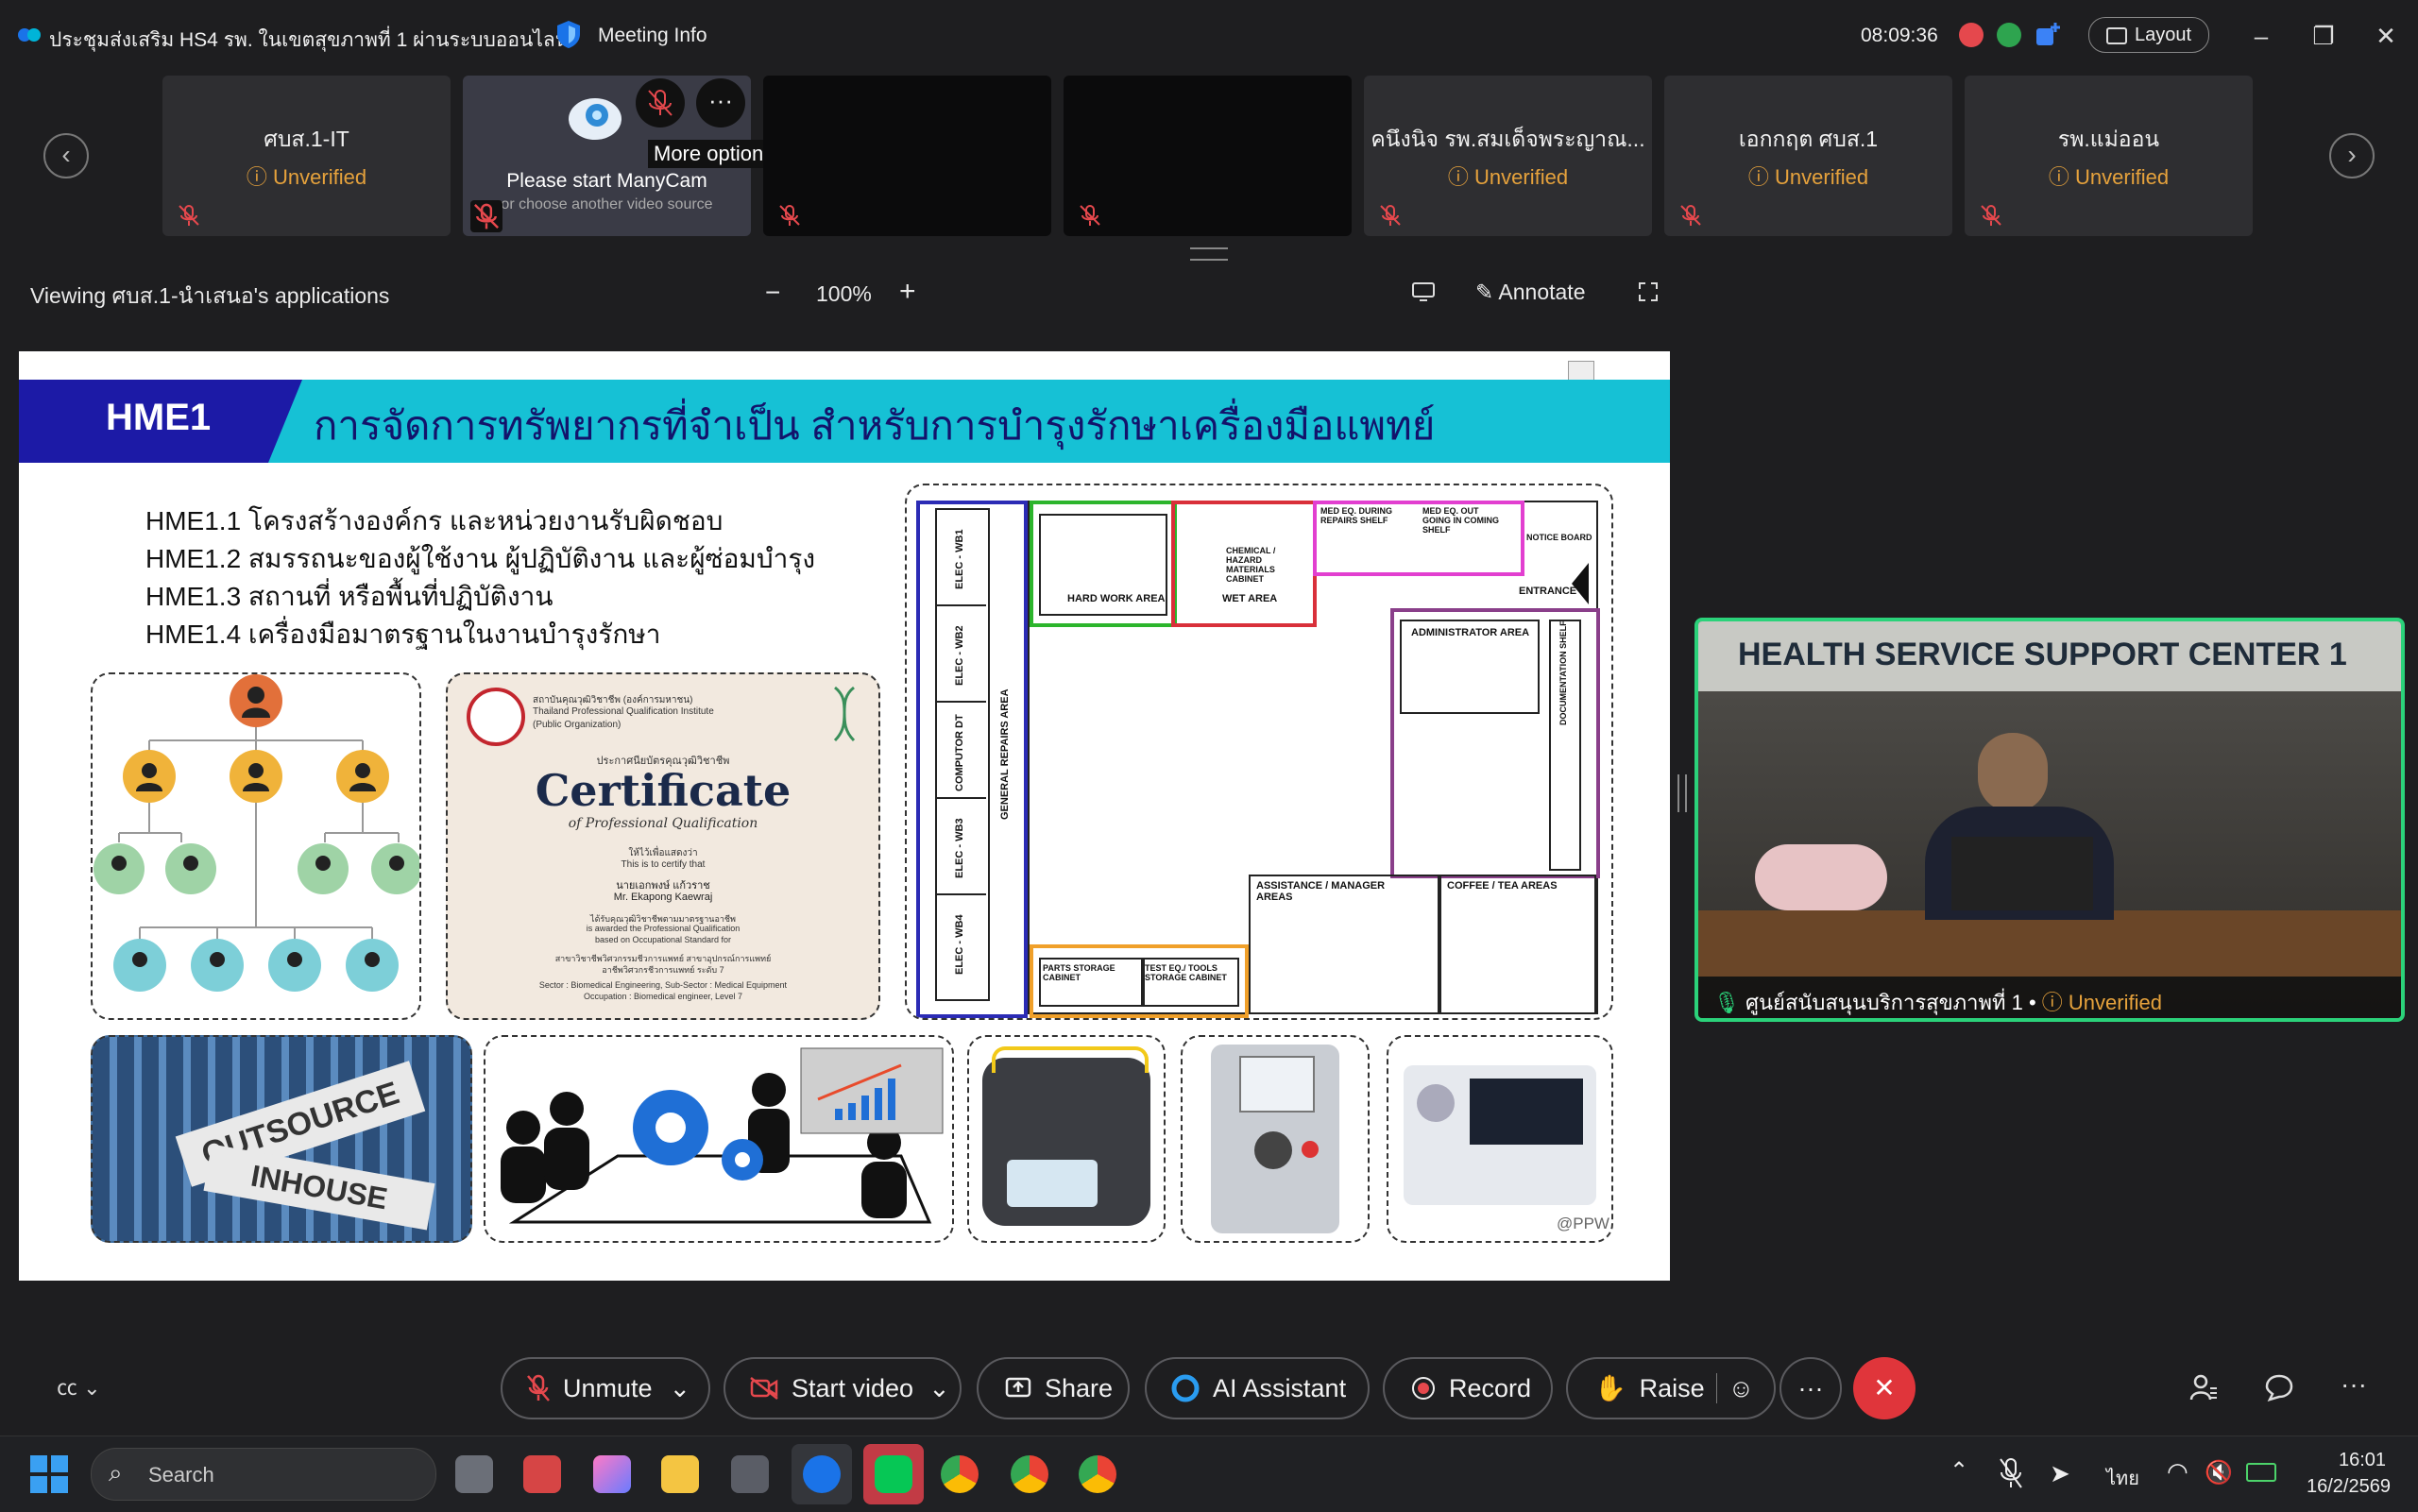 Image resolution: width=2418 pixels, height=1512 pixels. Describe the element at coordinates (2050, 943) in the screenshot. I see `video-desk` at that location.